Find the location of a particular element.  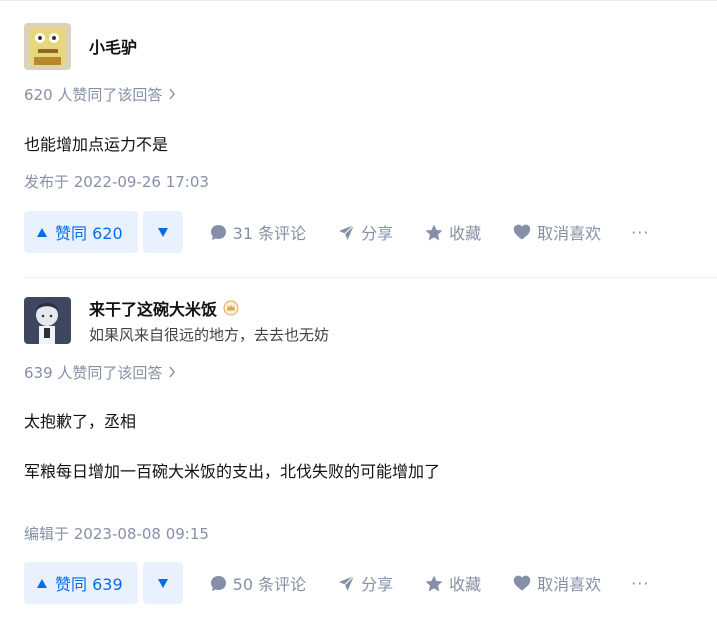

comment-count: 50 条评论 is located at coordinates (269, 584).